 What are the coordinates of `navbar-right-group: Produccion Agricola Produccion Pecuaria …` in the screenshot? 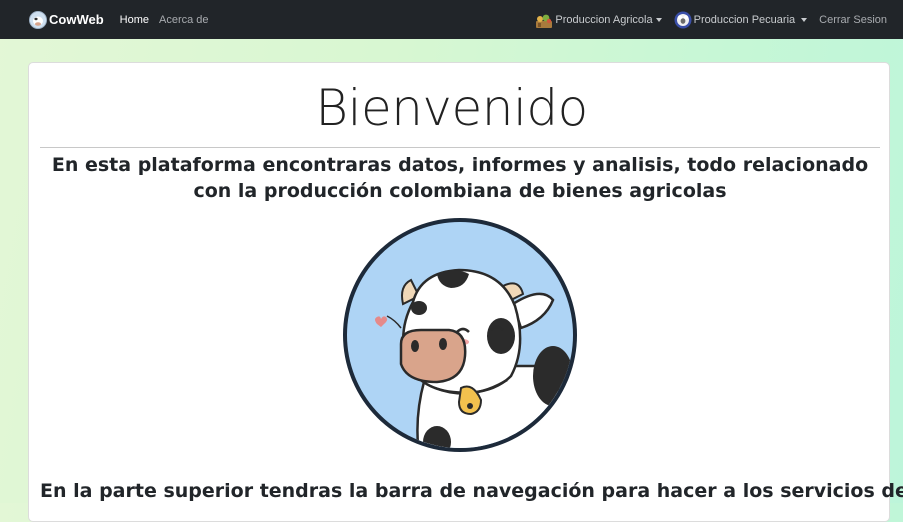 It's located at (711, 19).